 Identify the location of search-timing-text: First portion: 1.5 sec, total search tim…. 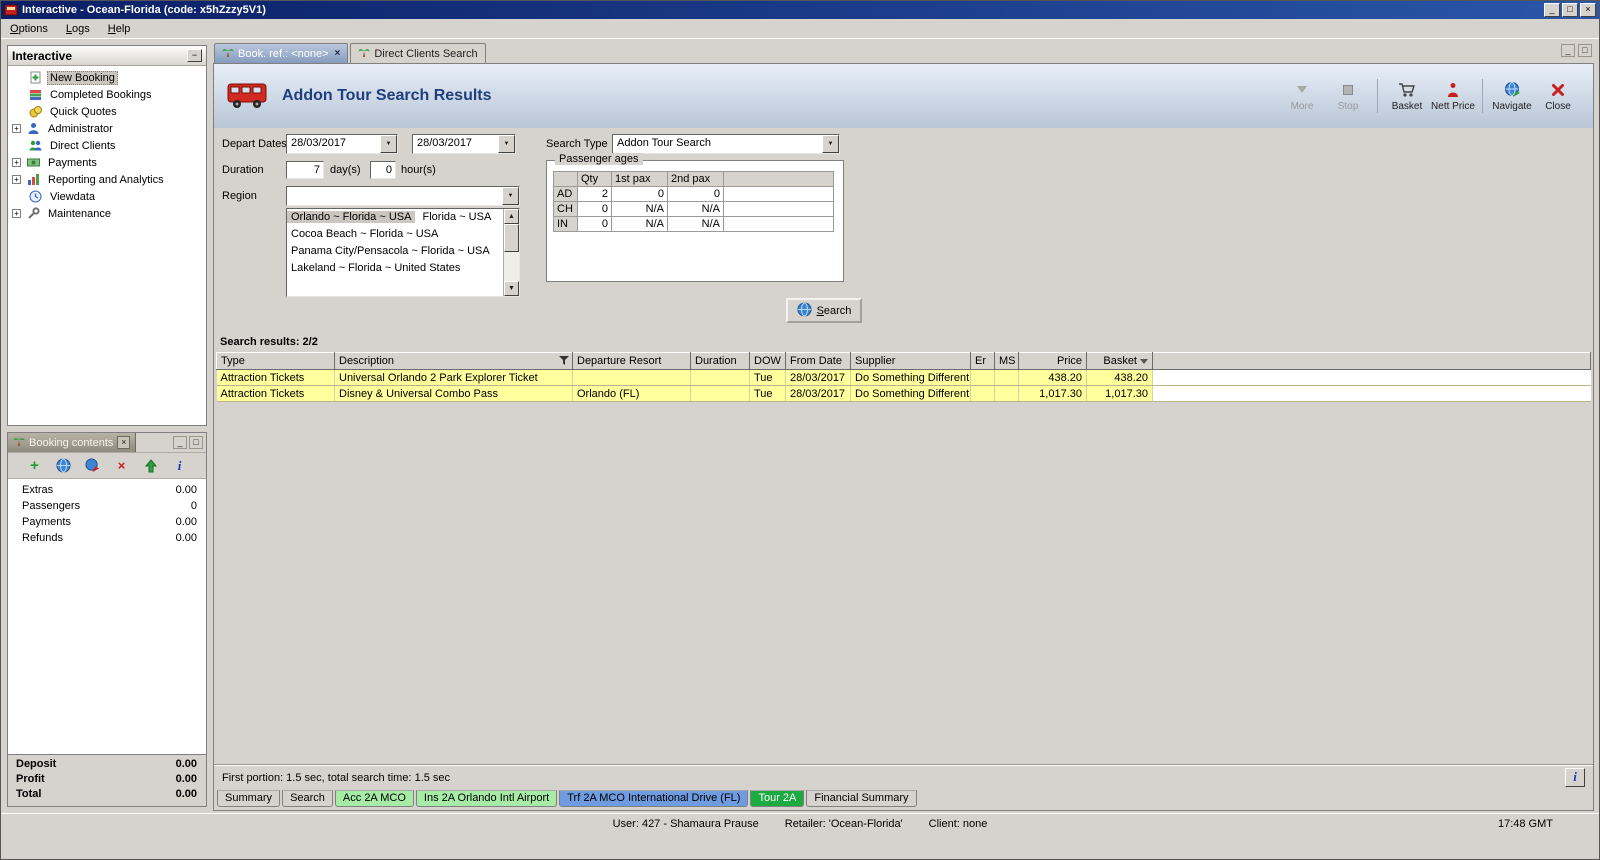
(336, 777).